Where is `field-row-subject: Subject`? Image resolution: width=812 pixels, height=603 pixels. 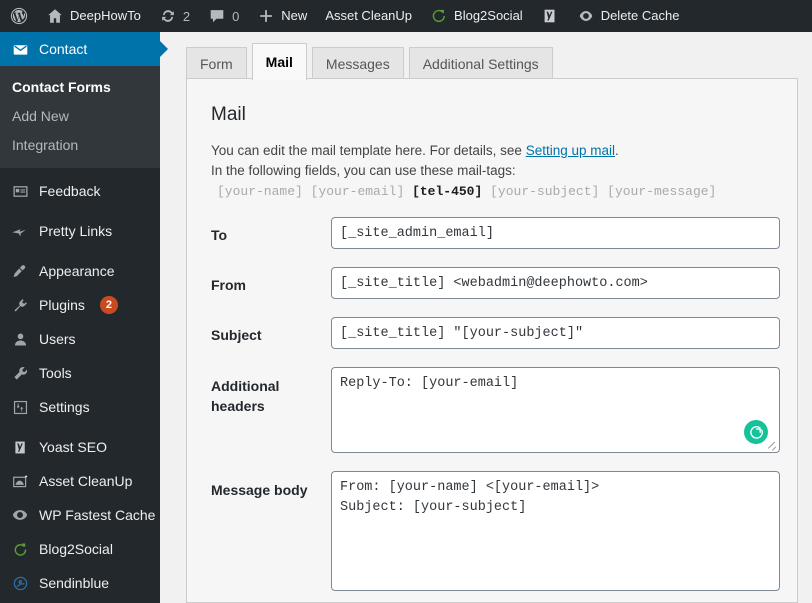 field-row-subject: Subject is located at coordinates (495, 333).